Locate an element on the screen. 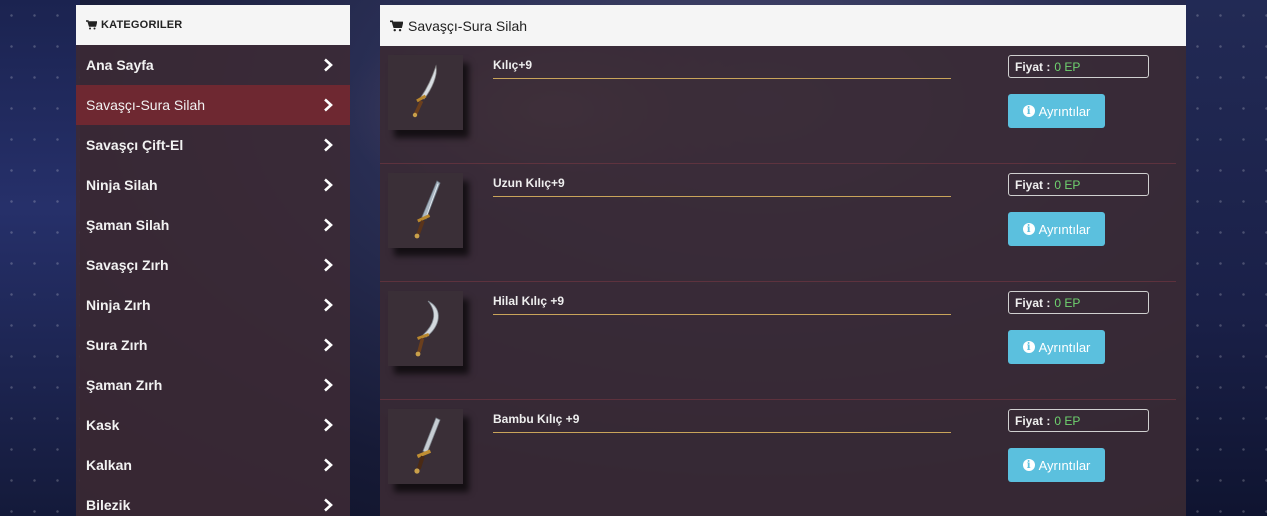 Image resolution: width=1267 pixels, height=516 pixels. short-sword-icon is located at coordinates (425, 92).